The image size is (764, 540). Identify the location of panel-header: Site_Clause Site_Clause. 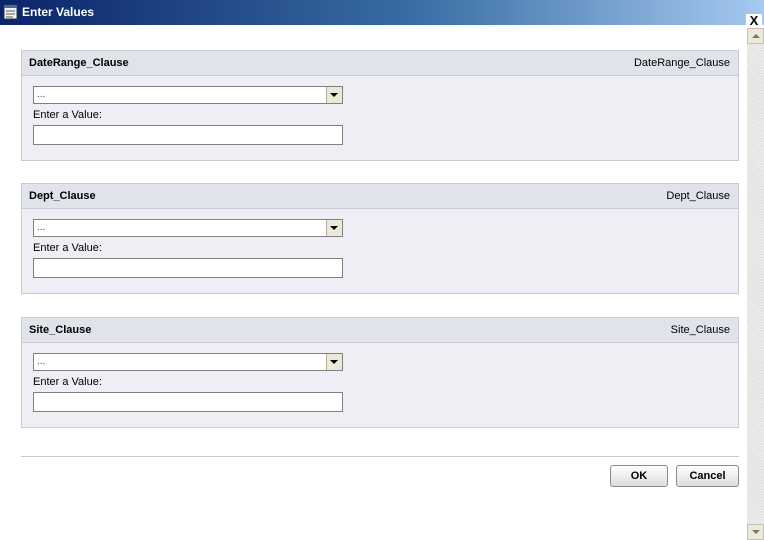
(380, 330).